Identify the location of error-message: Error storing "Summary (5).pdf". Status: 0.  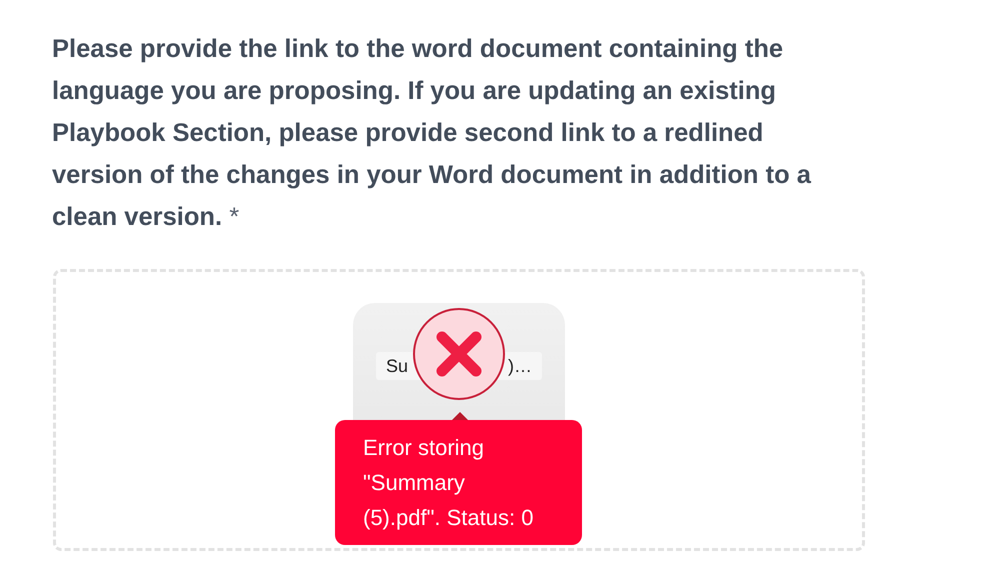
(448, 483).